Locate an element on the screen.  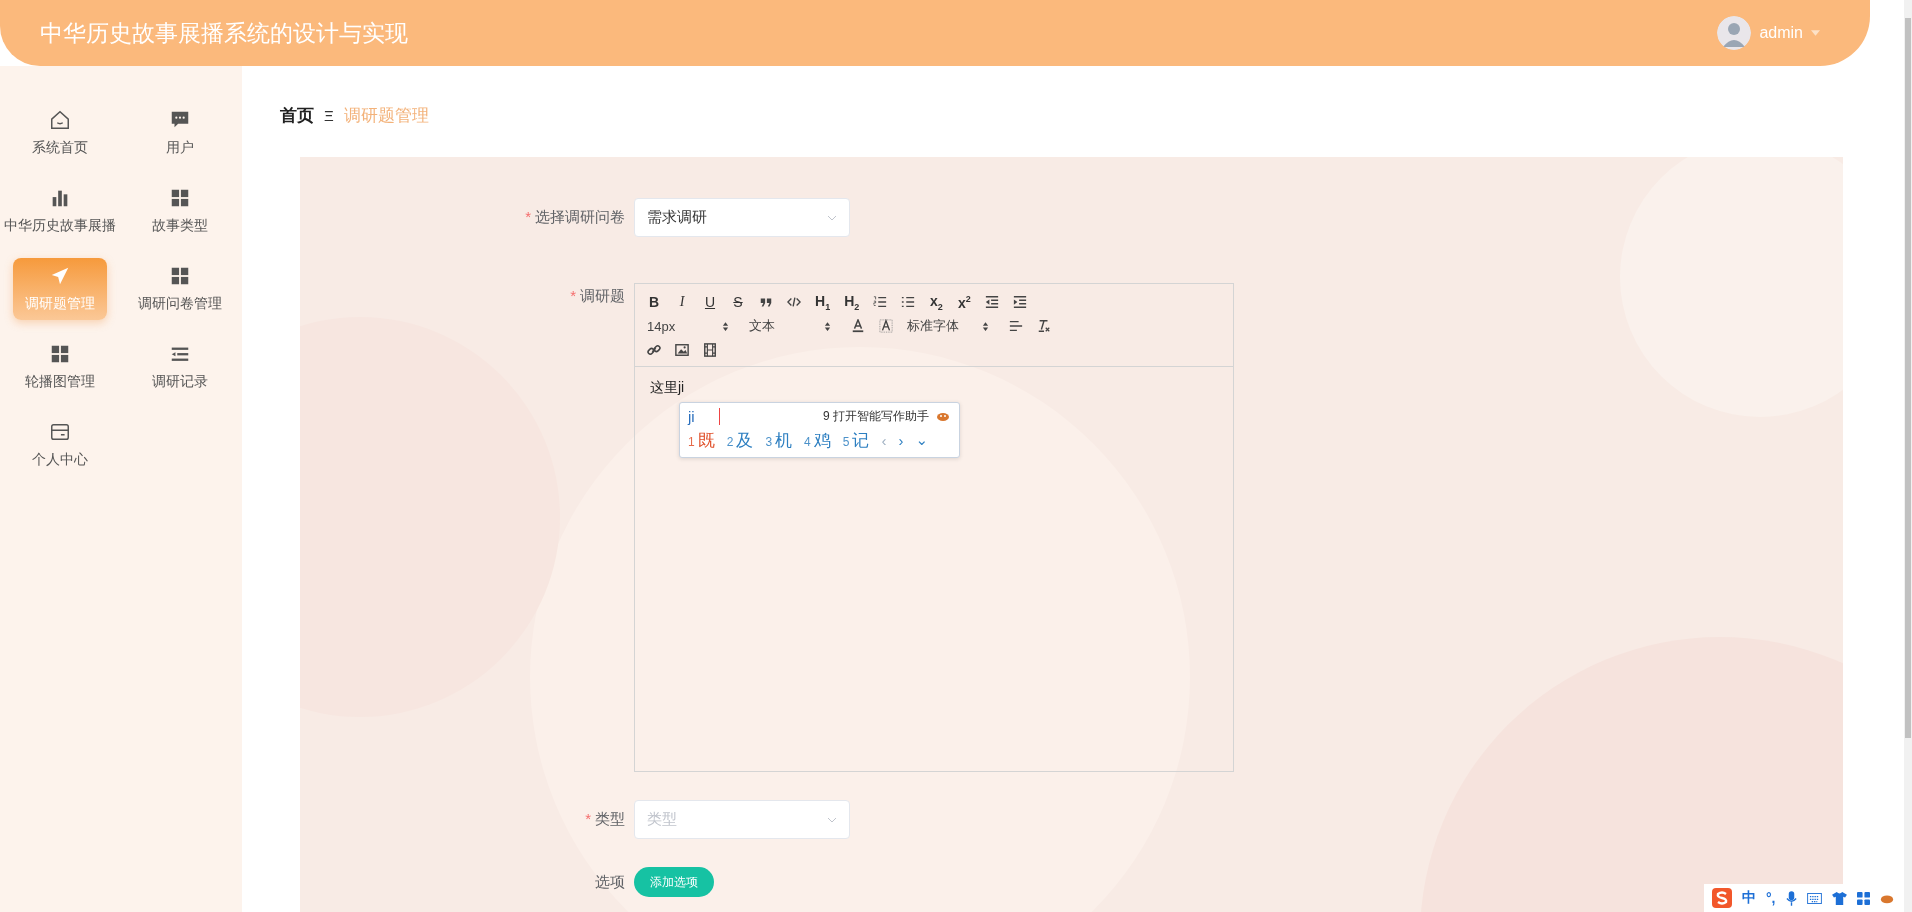
expand-arrow: ⌄ is located at coordinates (921, 440).